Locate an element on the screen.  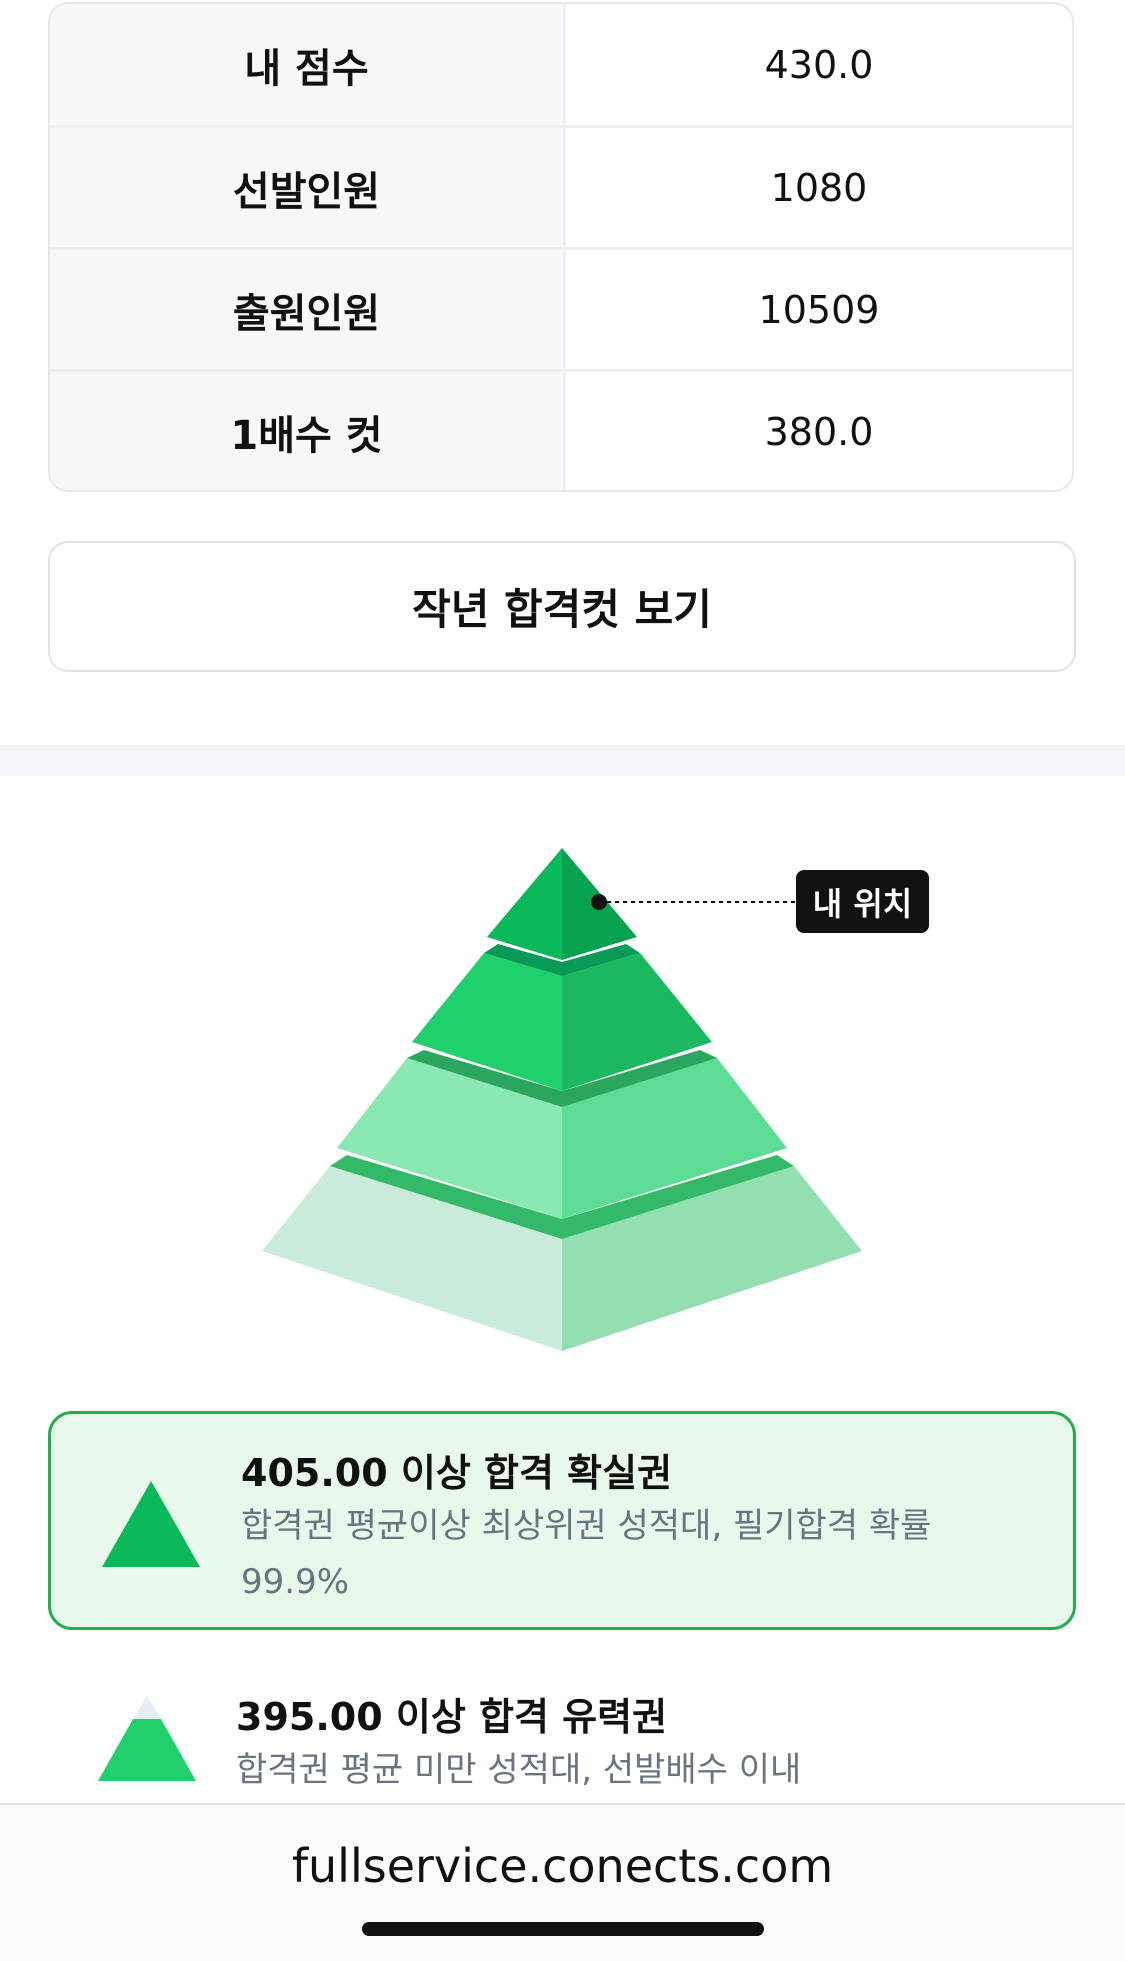
cutoff-label: 1배수 컷 is located at coordinates (308, 431).